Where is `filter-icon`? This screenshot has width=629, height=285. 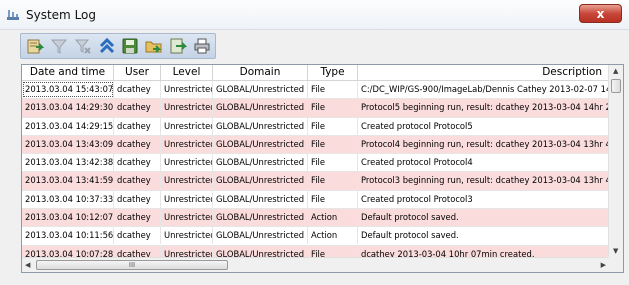 filter-icon is located at coordinates (58, 46).